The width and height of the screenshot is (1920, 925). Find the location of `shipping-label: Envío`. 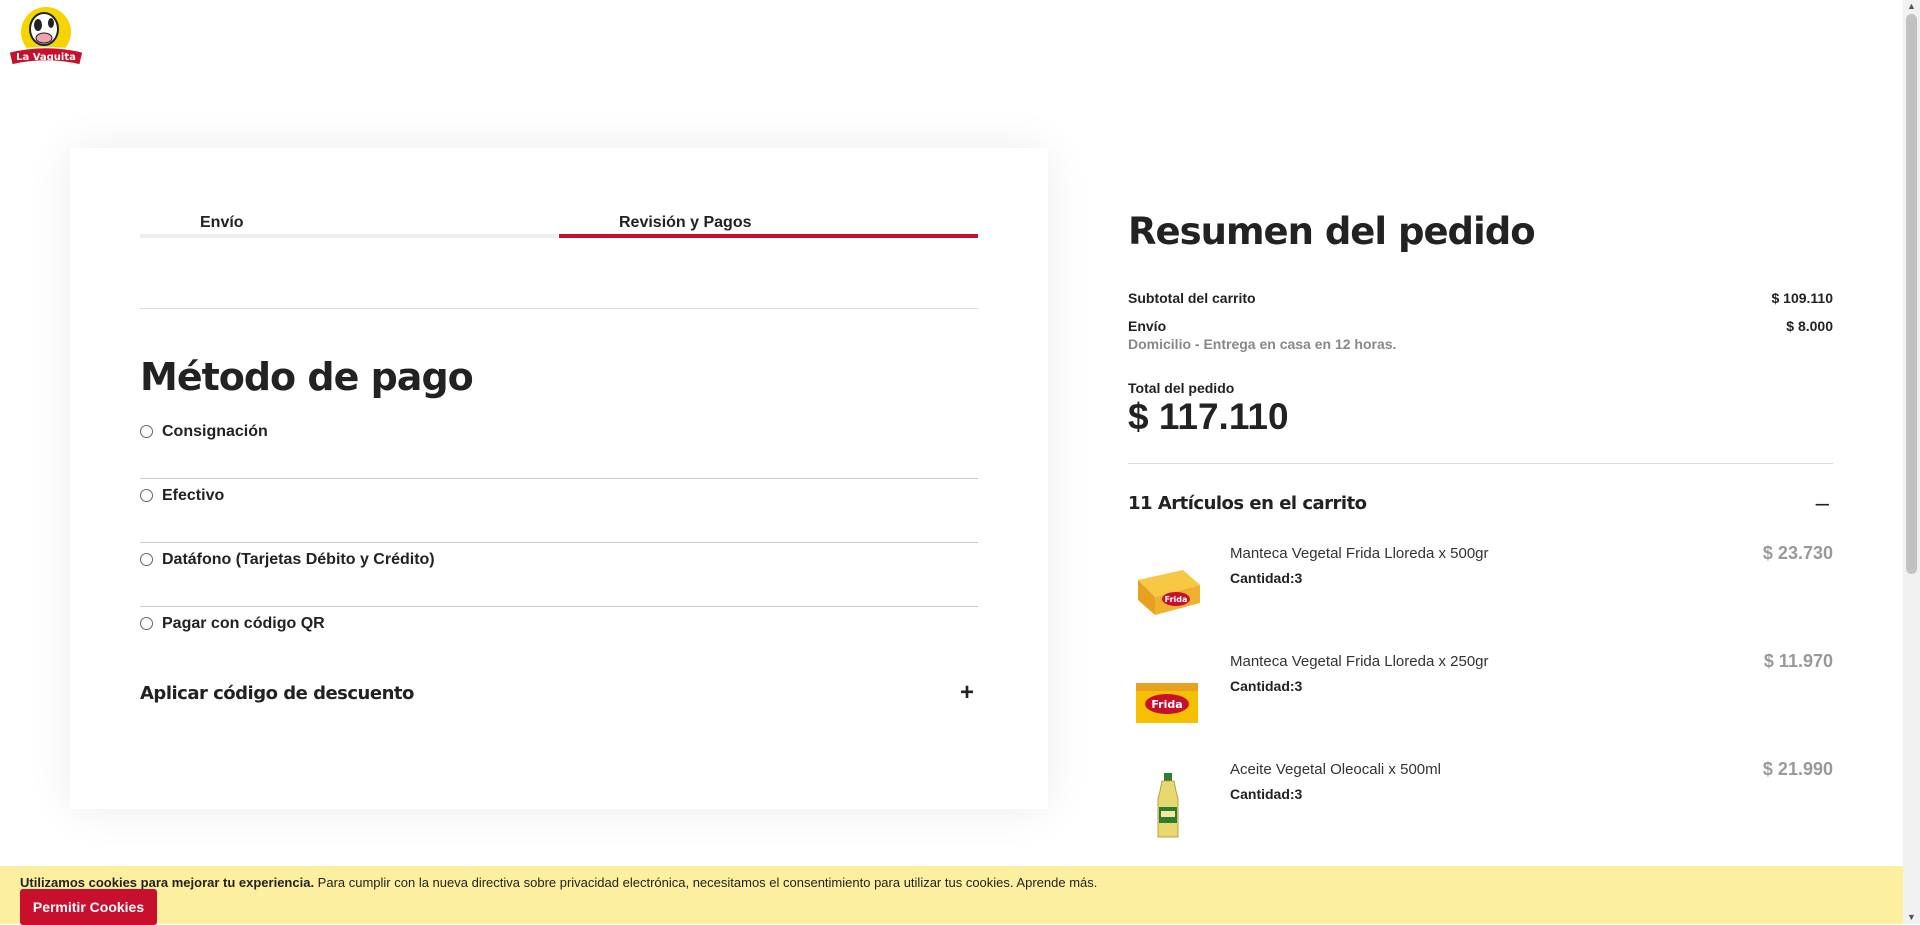

shipping-label: Envío is located at coordinates (1147, 326).